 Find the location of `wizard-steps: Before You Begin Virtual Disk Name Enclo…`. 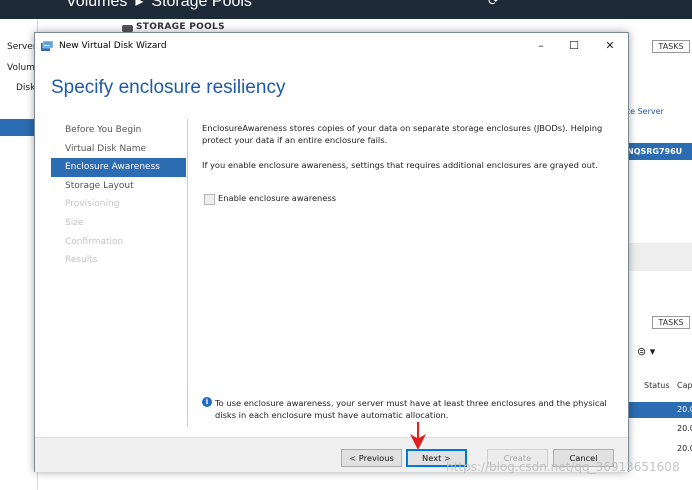

wizard-steps: Before You Begin Virtual Disk Name Enclo… is located at coordinates (118, 195).